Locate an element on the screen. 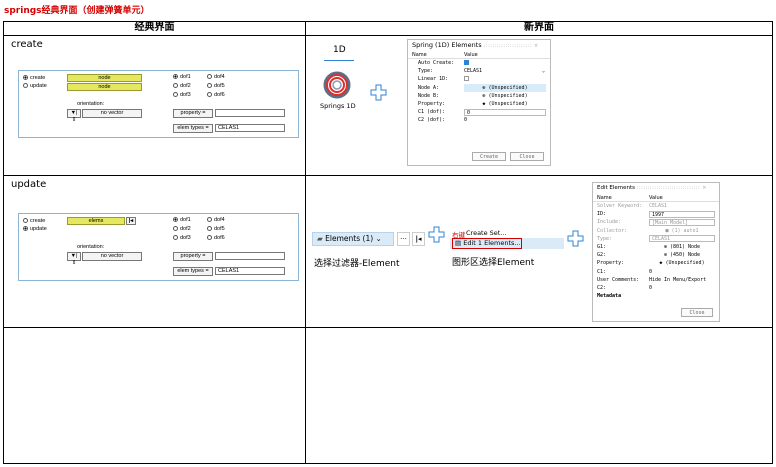 The width and height of the screenshot is (776, 467). c2-row: C2: 0 is located at coordinates (656, 288).